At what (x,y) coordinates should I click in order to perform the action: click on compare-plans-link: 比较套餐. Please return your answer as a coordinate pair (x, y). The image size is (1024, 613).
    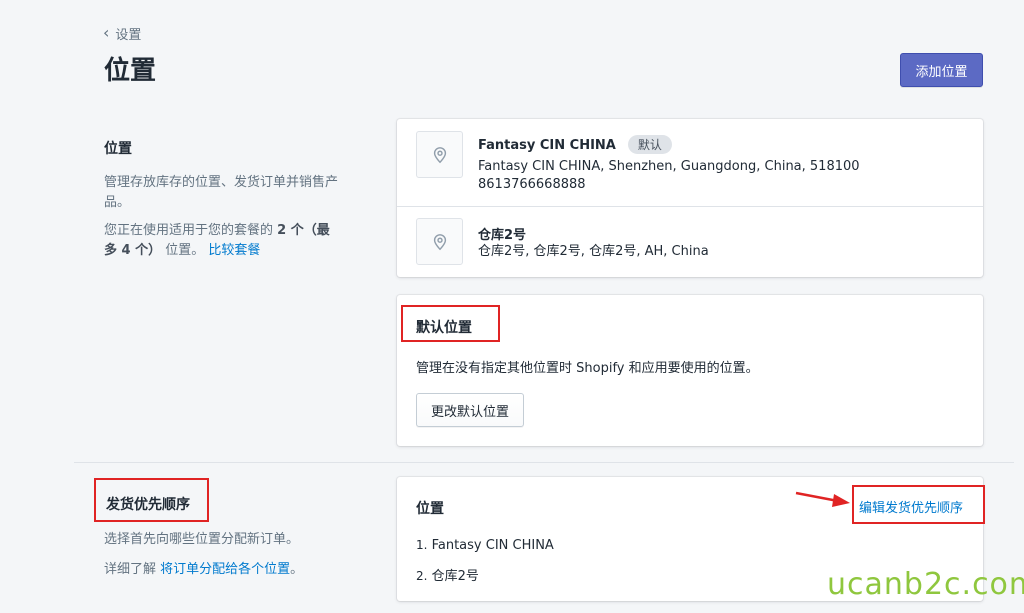
    Looking at the image, I should click on (234, 250).